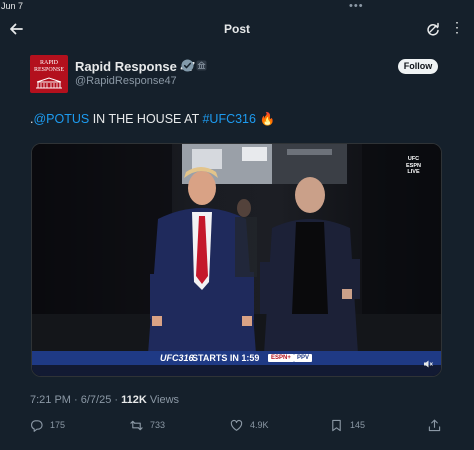  What do you see at coordinates (50, 400) in the screenshot?
I see `post-time: 7:21 PM` at bounding box center [50, 400].